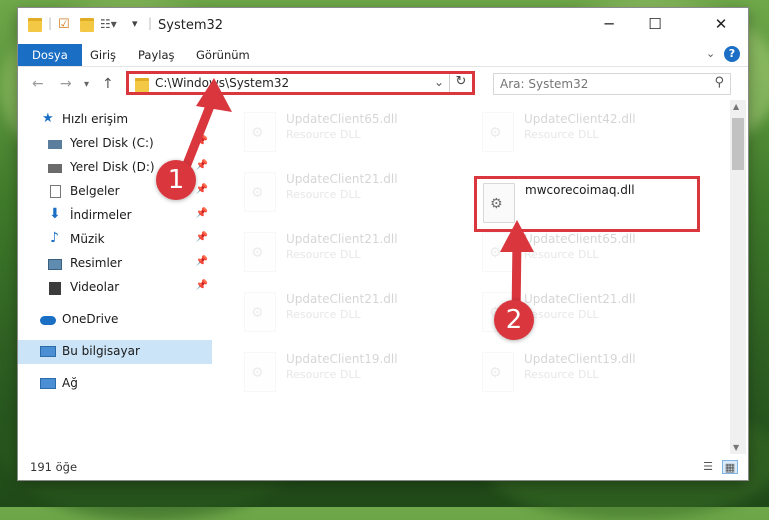 The width and height of the screenshot is (769, 520). Describe the element at coordinates (514, 320) in the screenshot. I see `step-2-badge: 2` at that location.